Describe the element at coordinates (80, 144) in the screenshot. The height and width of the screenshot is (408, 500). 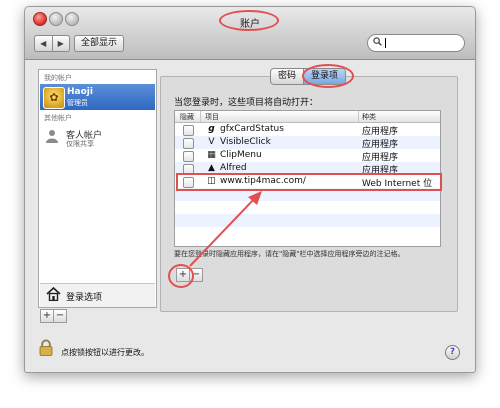
I see `guest-subtitle: 仅限共享` at that location.